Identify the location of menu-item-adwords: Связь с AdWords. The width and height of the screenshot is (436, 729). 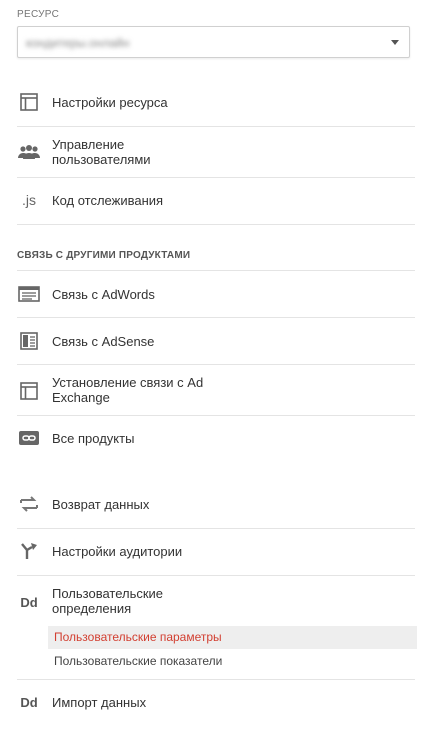
(216, 294).